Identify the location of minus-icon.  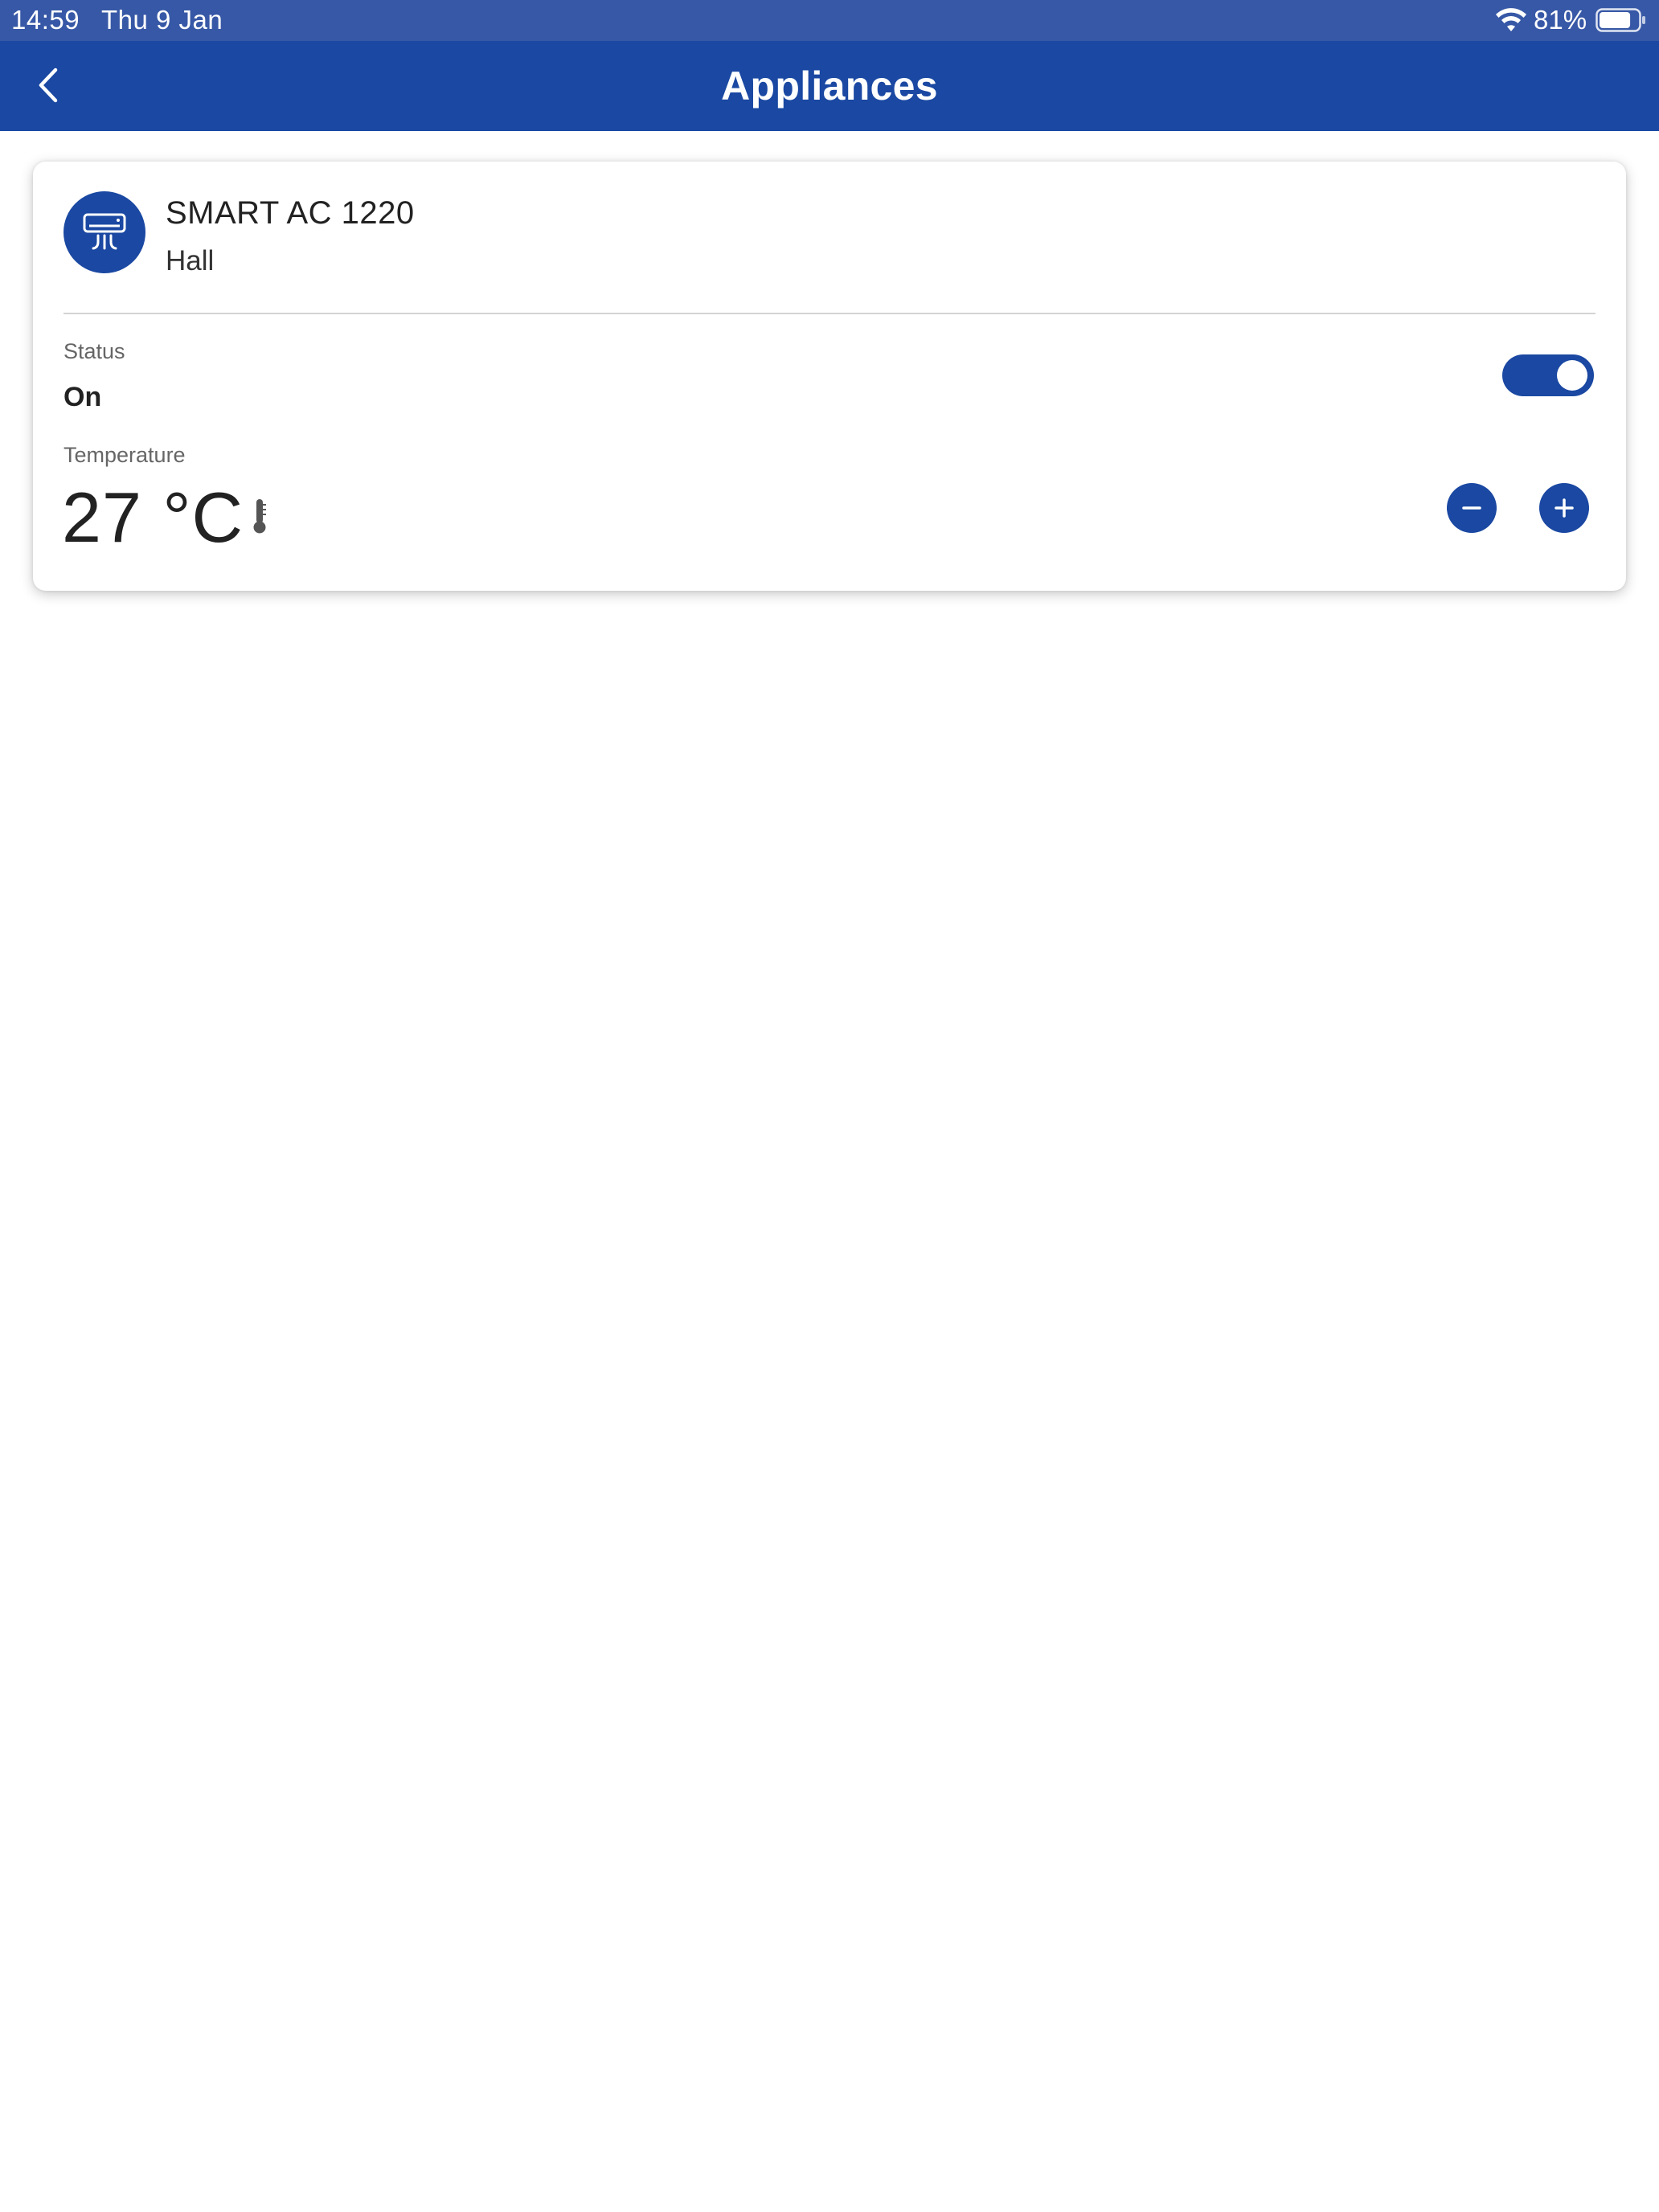
(1471, 508).